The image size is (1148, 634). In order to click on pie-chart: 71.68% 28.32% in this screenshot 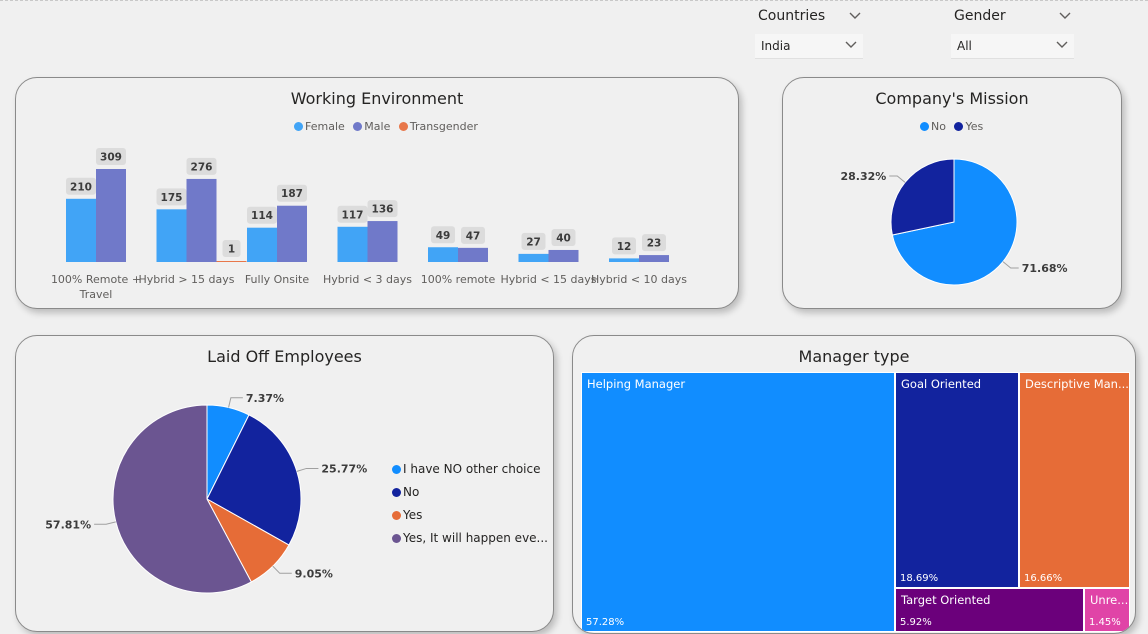, I will do `click(954, 222)`.